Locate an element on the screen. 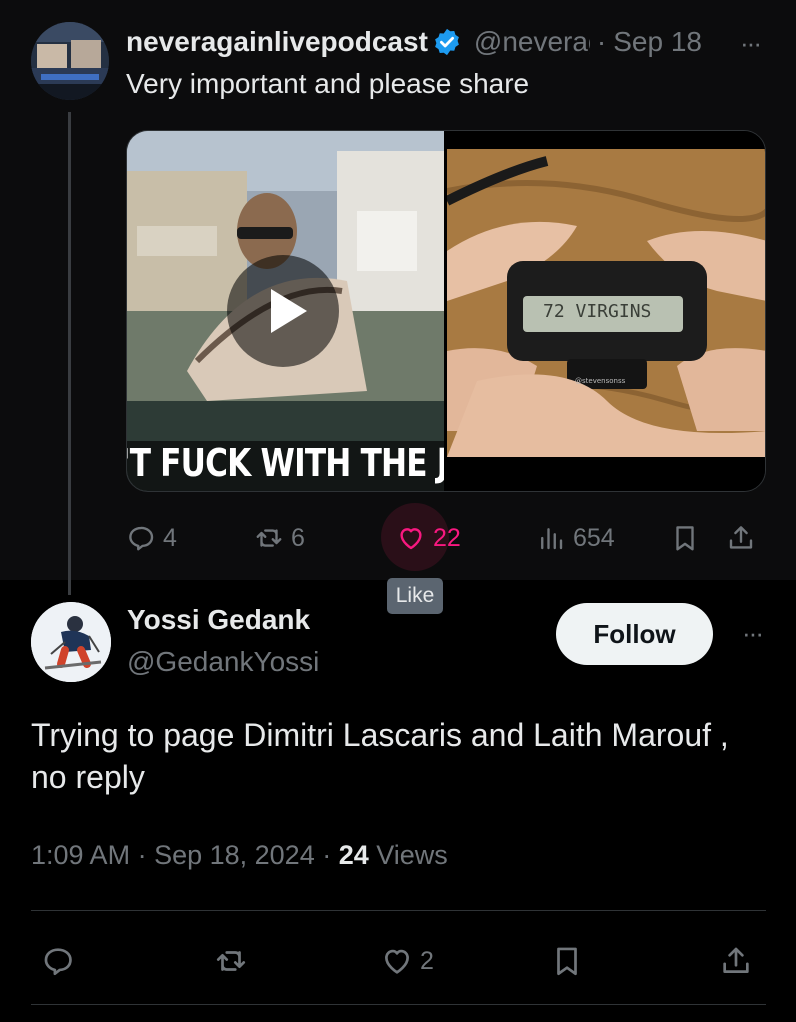 Image resolution: width=796 pixels, height=1022 pixels. post-date: Sep 18 is located at coordinates (657, 42).